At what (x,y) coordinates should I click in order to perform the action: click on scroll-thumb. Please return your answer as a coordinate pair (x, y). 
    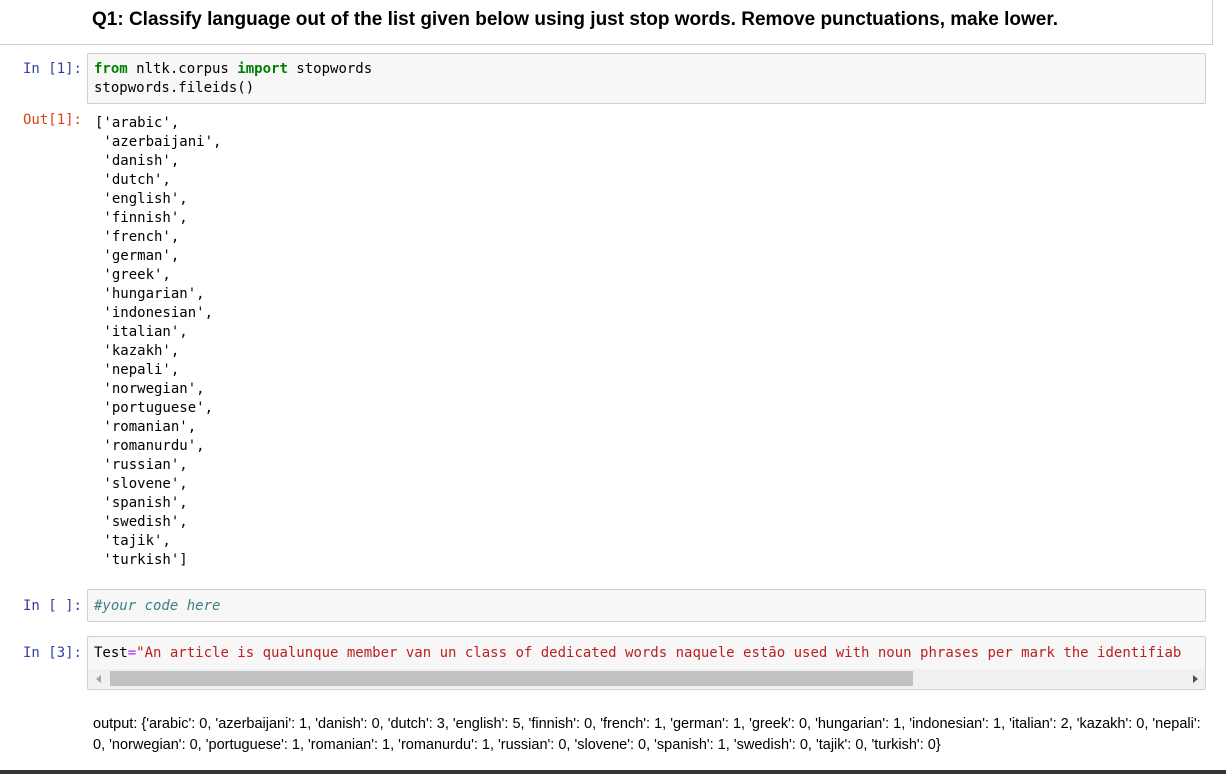
    Looking at the image, I should click on (511, 678).